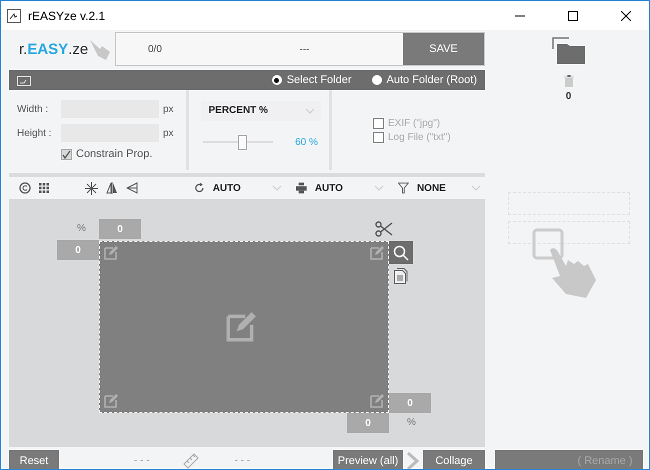  Describe the element at coordinates (78, 250) in the screenshot. I see `left-offset-field: 0` at that location.